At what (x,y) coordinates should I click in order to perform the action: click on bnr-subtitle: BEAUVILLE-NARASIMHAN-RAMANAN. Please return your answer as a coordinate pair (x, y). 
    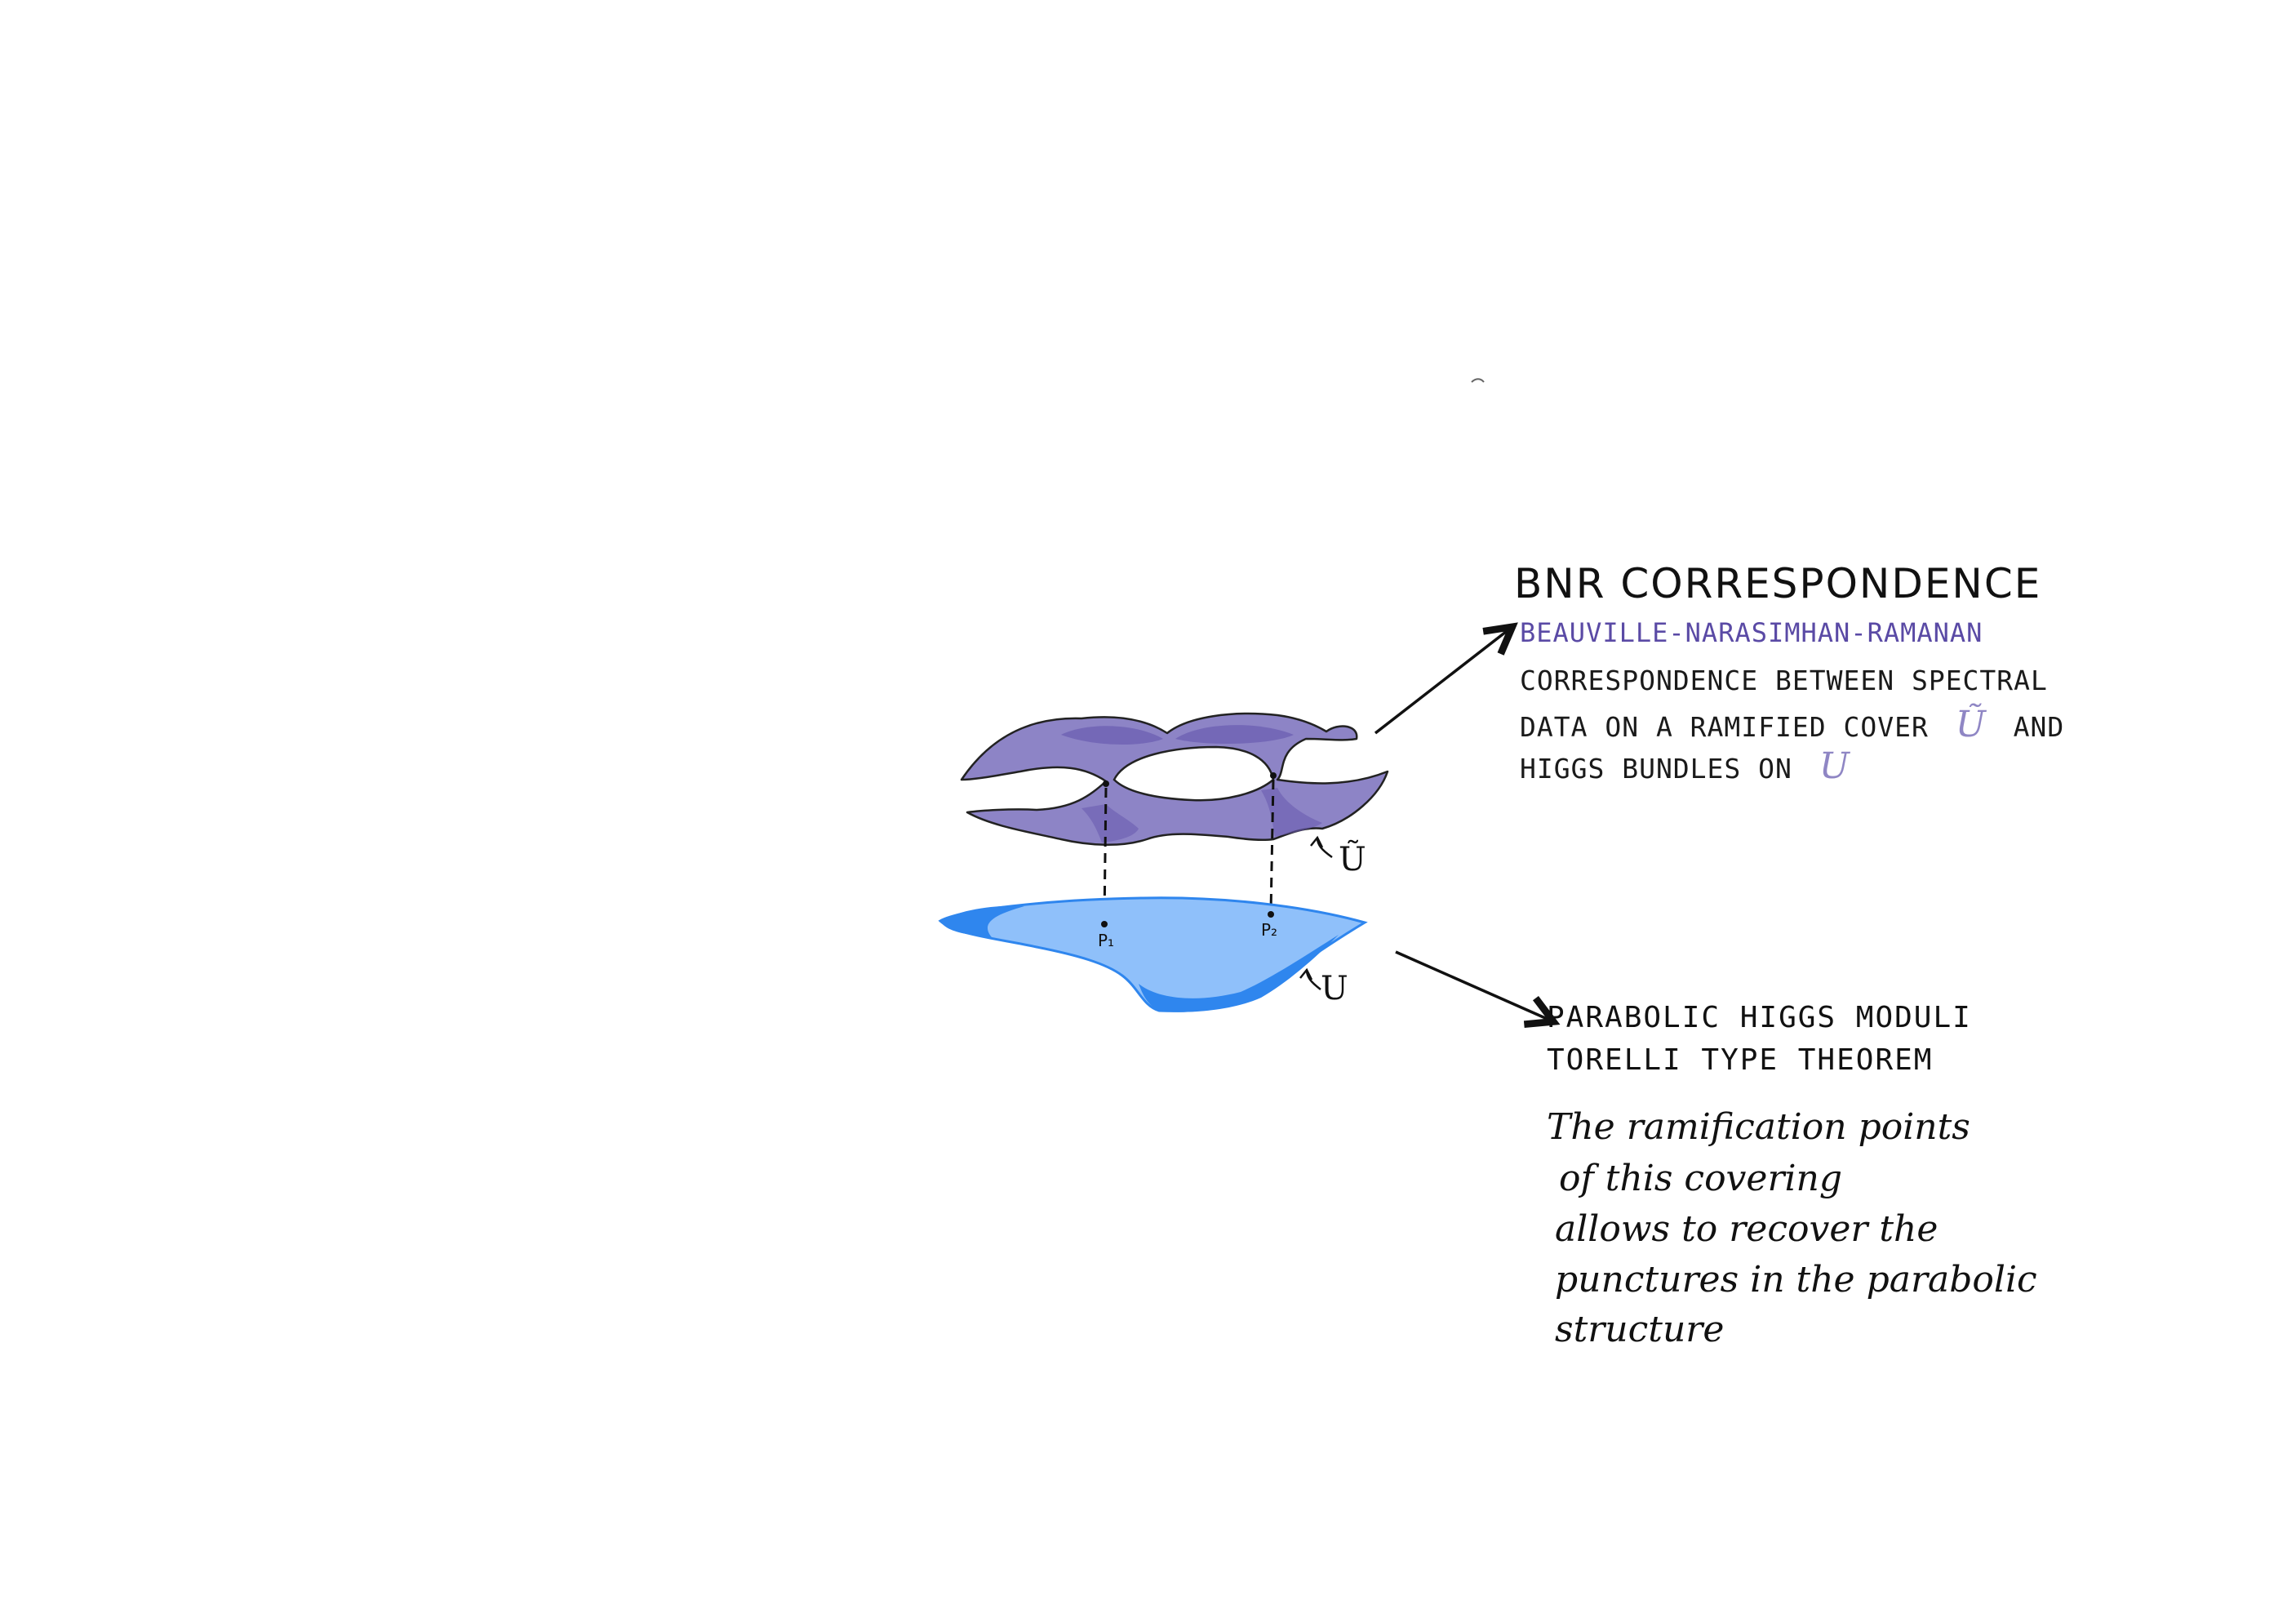
    Looking at the image, I should click on (1751, 632).